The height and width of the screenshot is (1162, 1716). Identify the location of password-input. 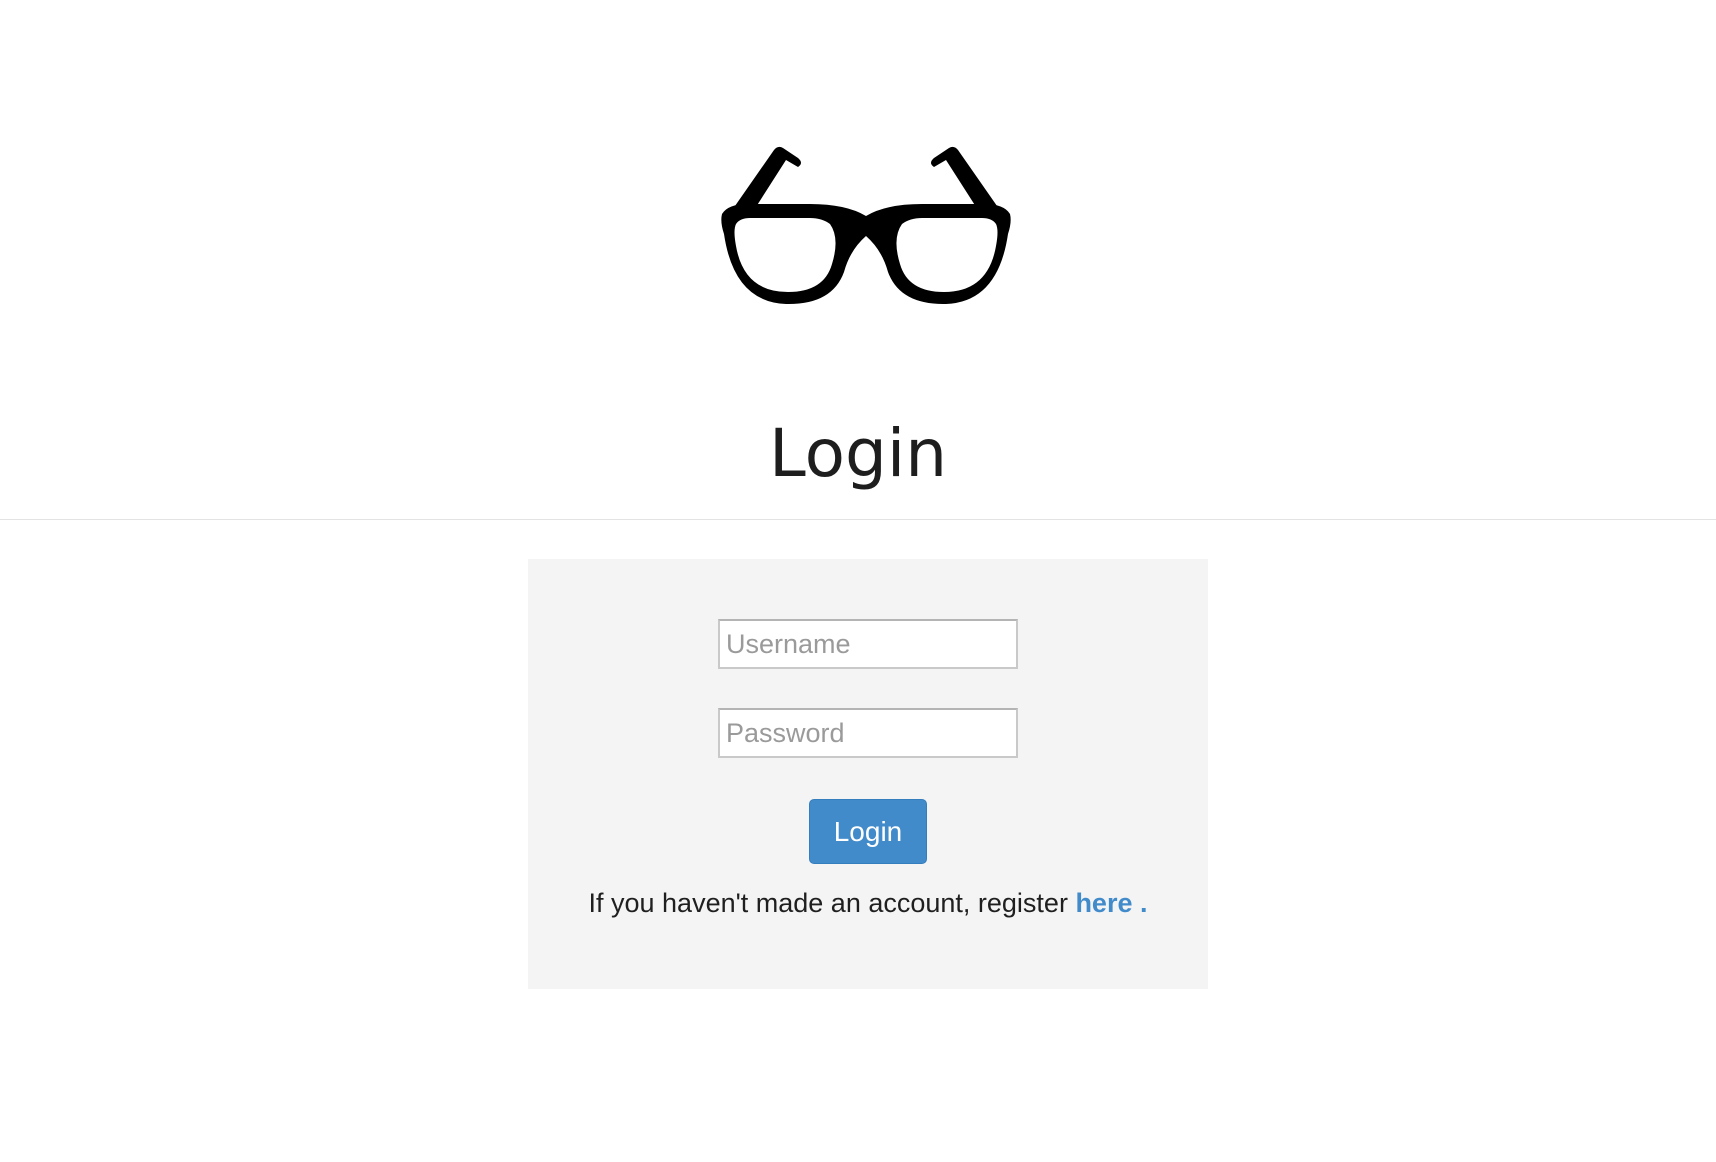
(868, 733).